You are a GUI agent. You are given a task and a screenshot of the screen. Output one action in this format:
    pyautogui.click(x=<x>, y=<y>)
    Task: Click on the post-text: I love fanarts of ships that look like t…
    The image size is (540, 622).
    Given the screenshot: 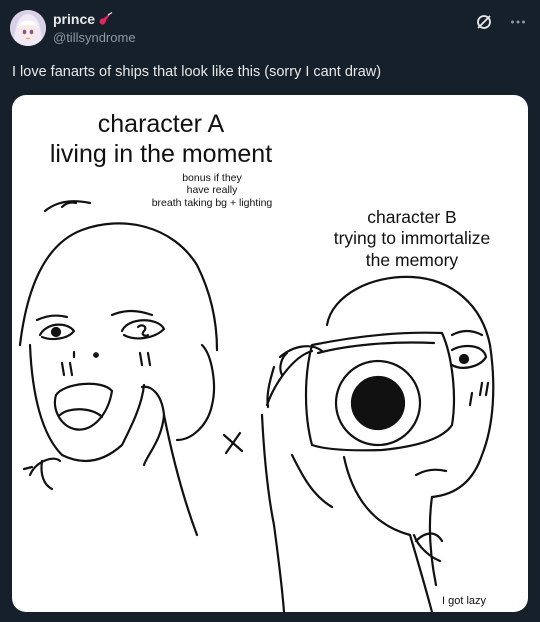 What is the action you would take?
    pyautogui.click(x=197, y=72)
    